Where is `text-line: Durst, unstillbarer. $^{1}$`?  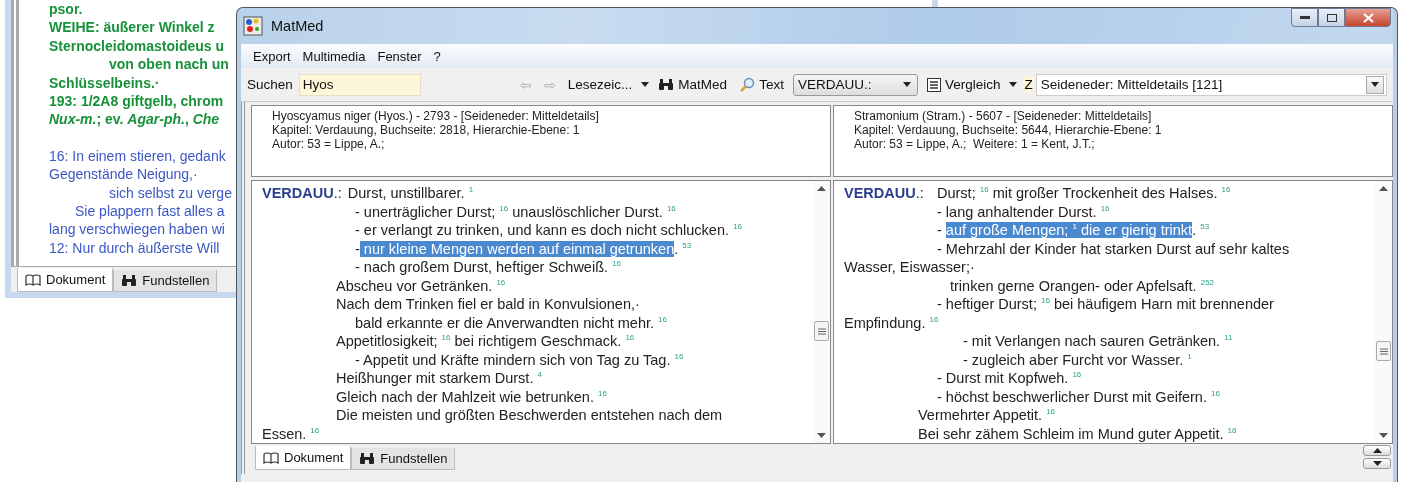 text-line: Durst, unstillbarer. $^{1}$ is located at coordinates (410, 193).